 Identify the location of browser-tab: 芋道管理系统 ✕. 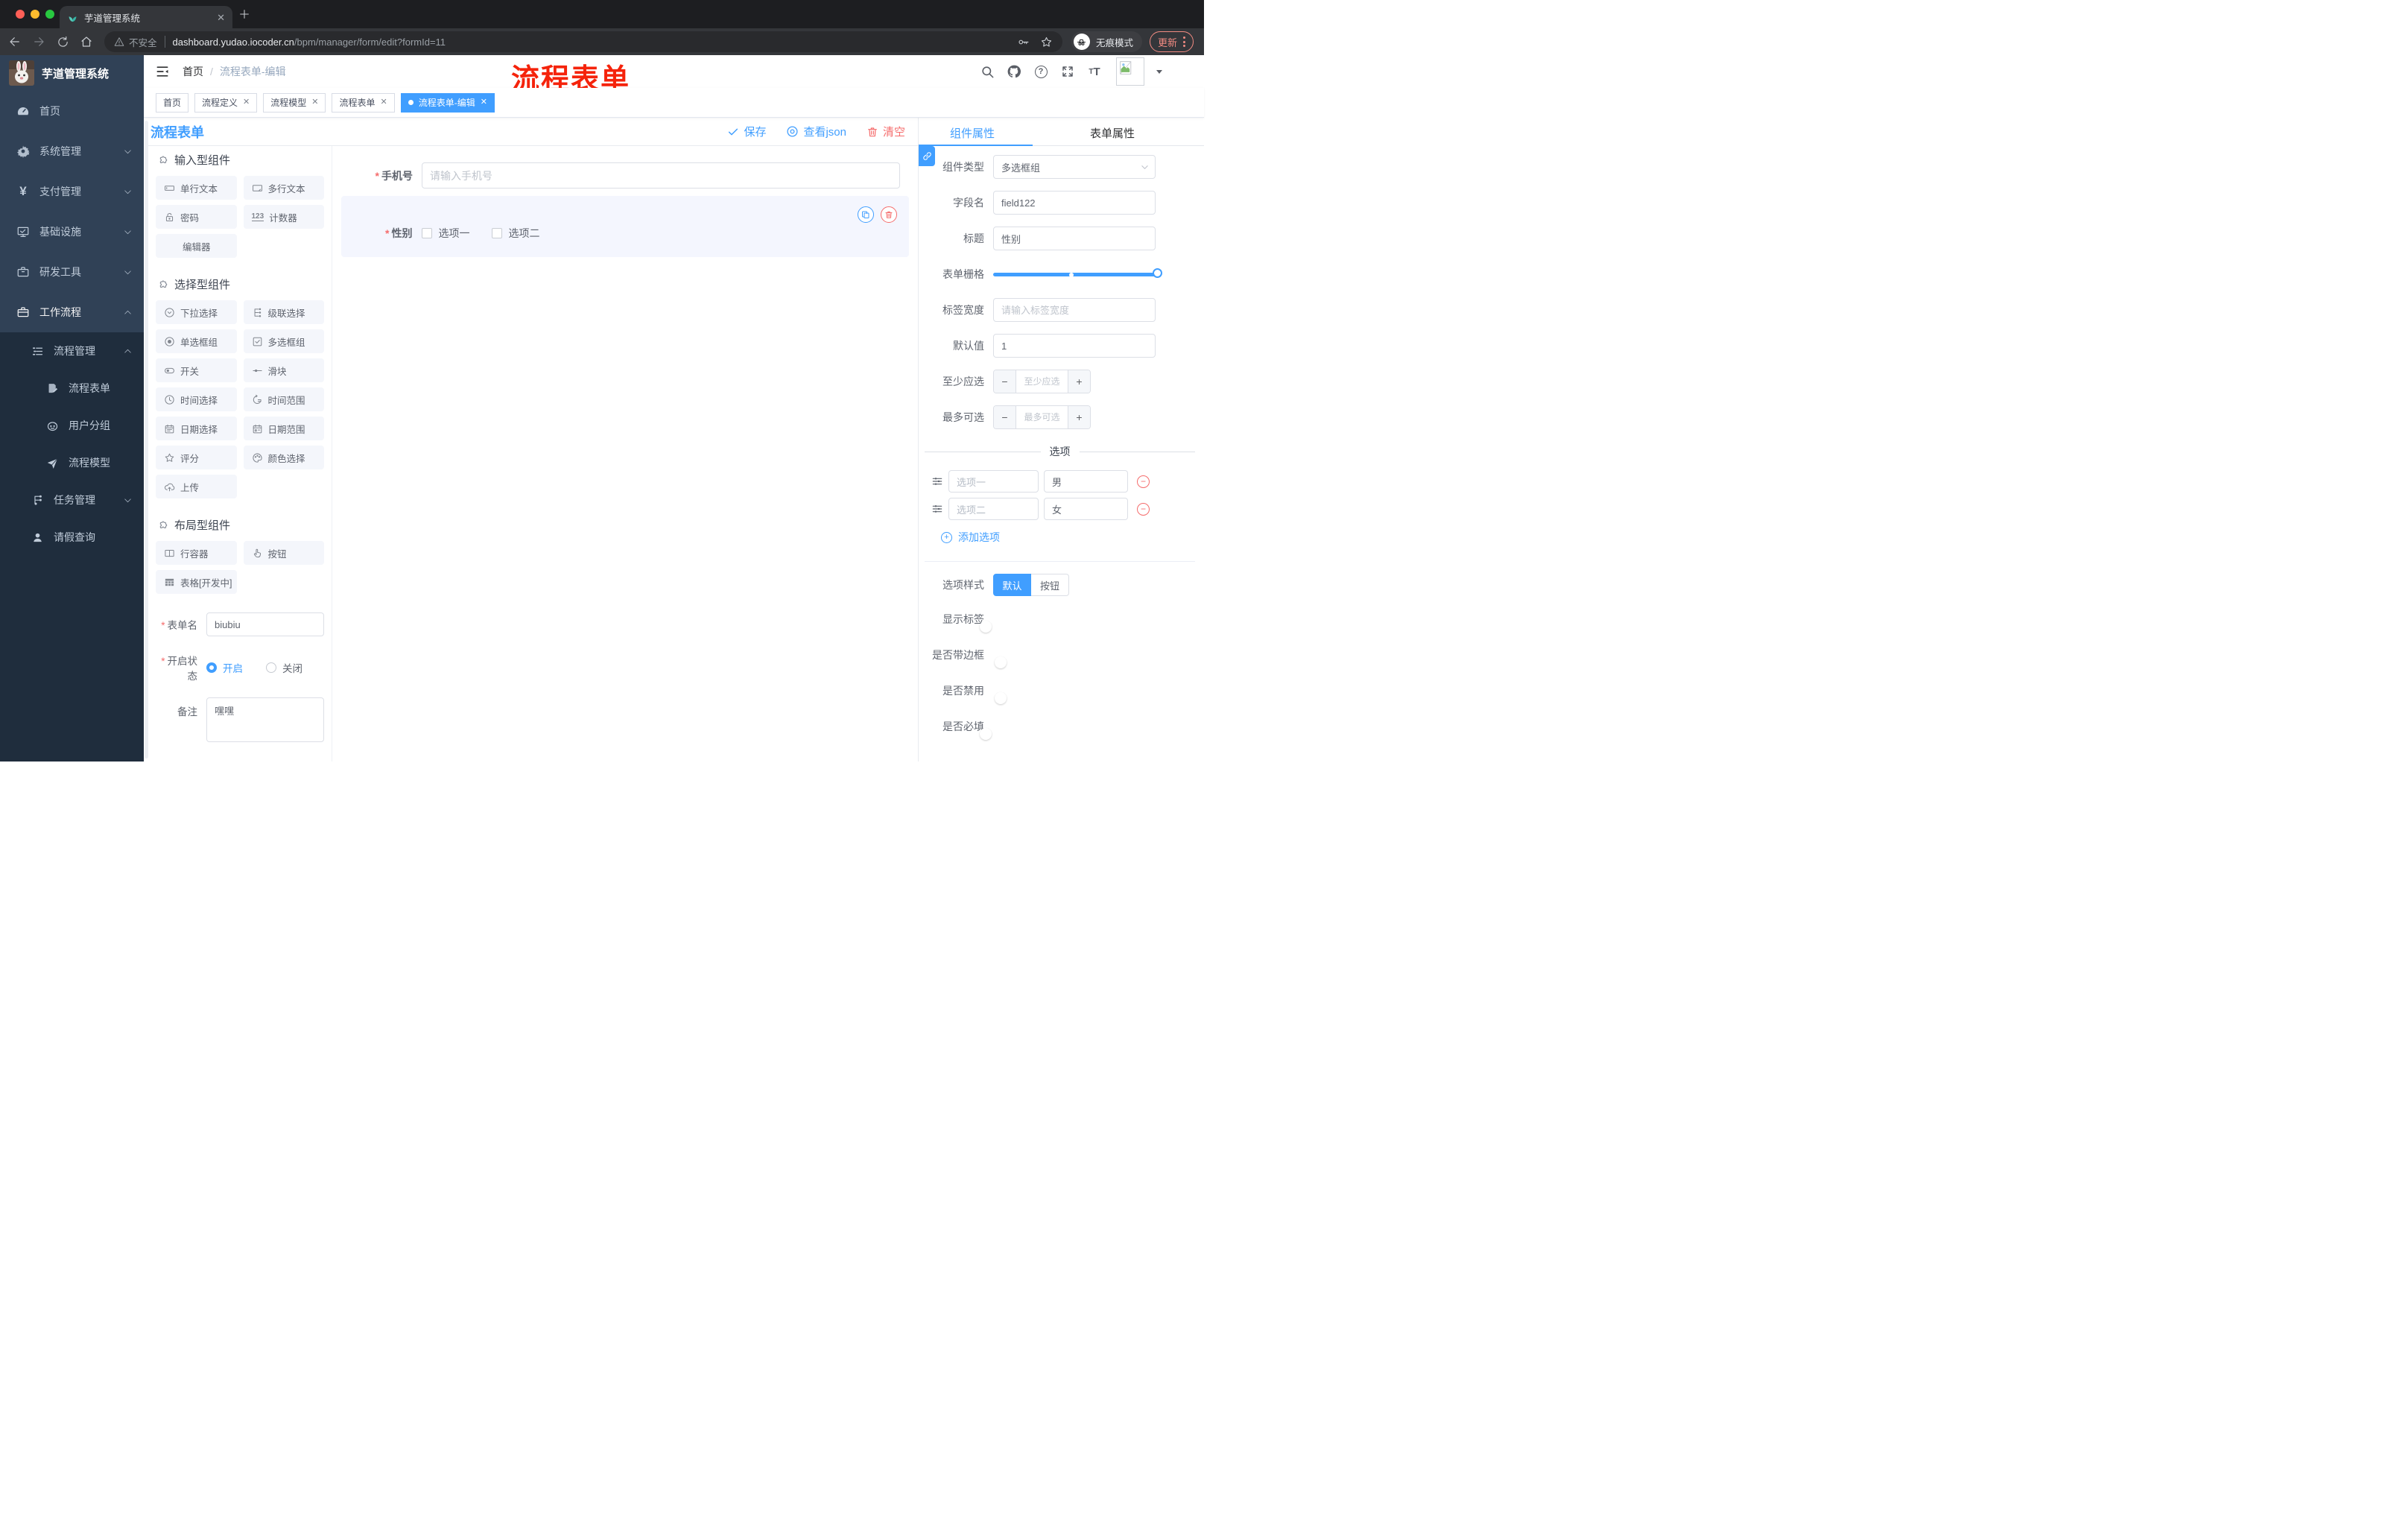
(146, 17).